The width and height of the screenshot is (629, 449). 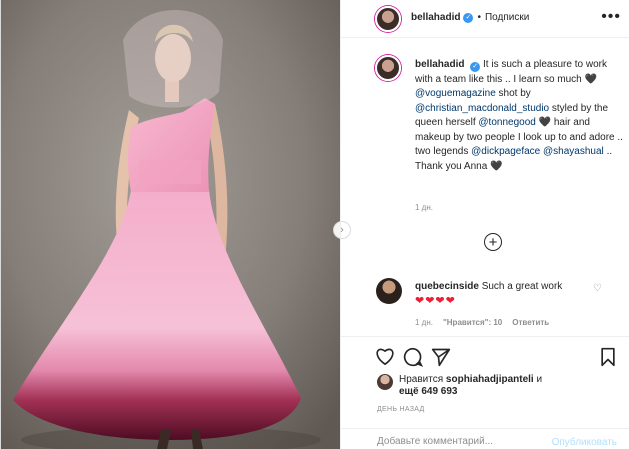 I want to click on caption-part-2: shot by, so click(x=514, y=93).